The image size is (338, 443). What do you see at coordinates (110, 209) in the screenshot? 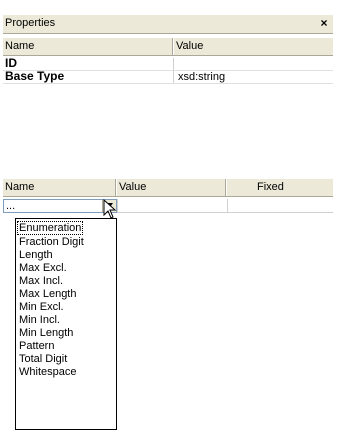
I see `mouse-cursor-icon` at bounding box center [110, 209].